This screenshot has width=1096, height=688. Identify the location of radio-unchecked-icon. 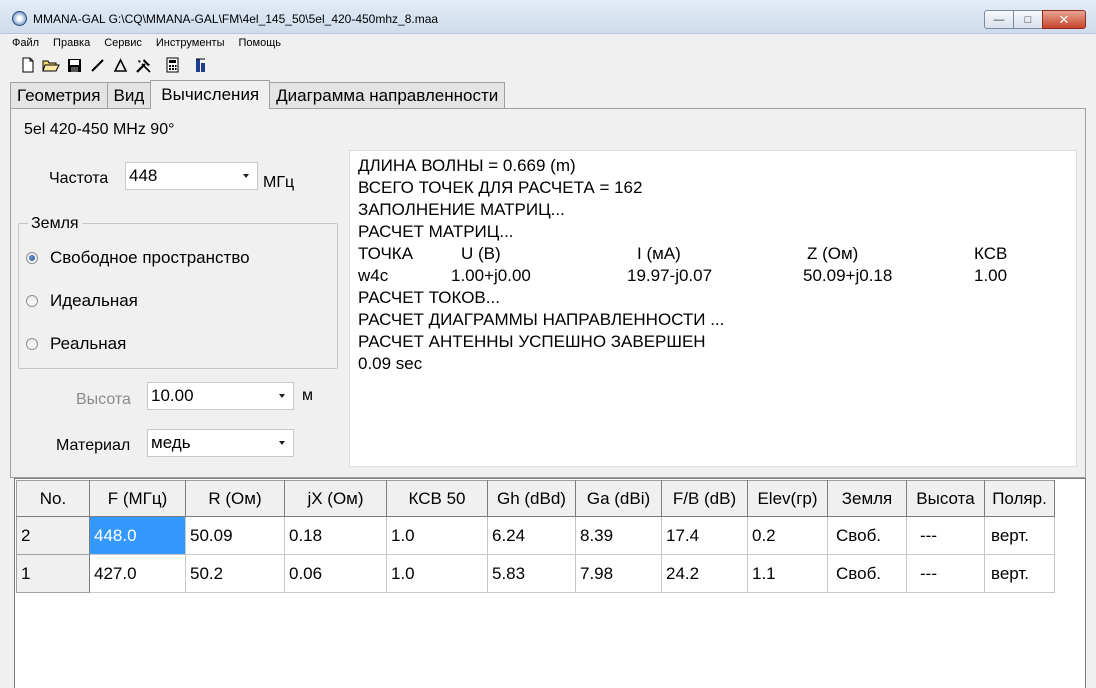
(32, 301).